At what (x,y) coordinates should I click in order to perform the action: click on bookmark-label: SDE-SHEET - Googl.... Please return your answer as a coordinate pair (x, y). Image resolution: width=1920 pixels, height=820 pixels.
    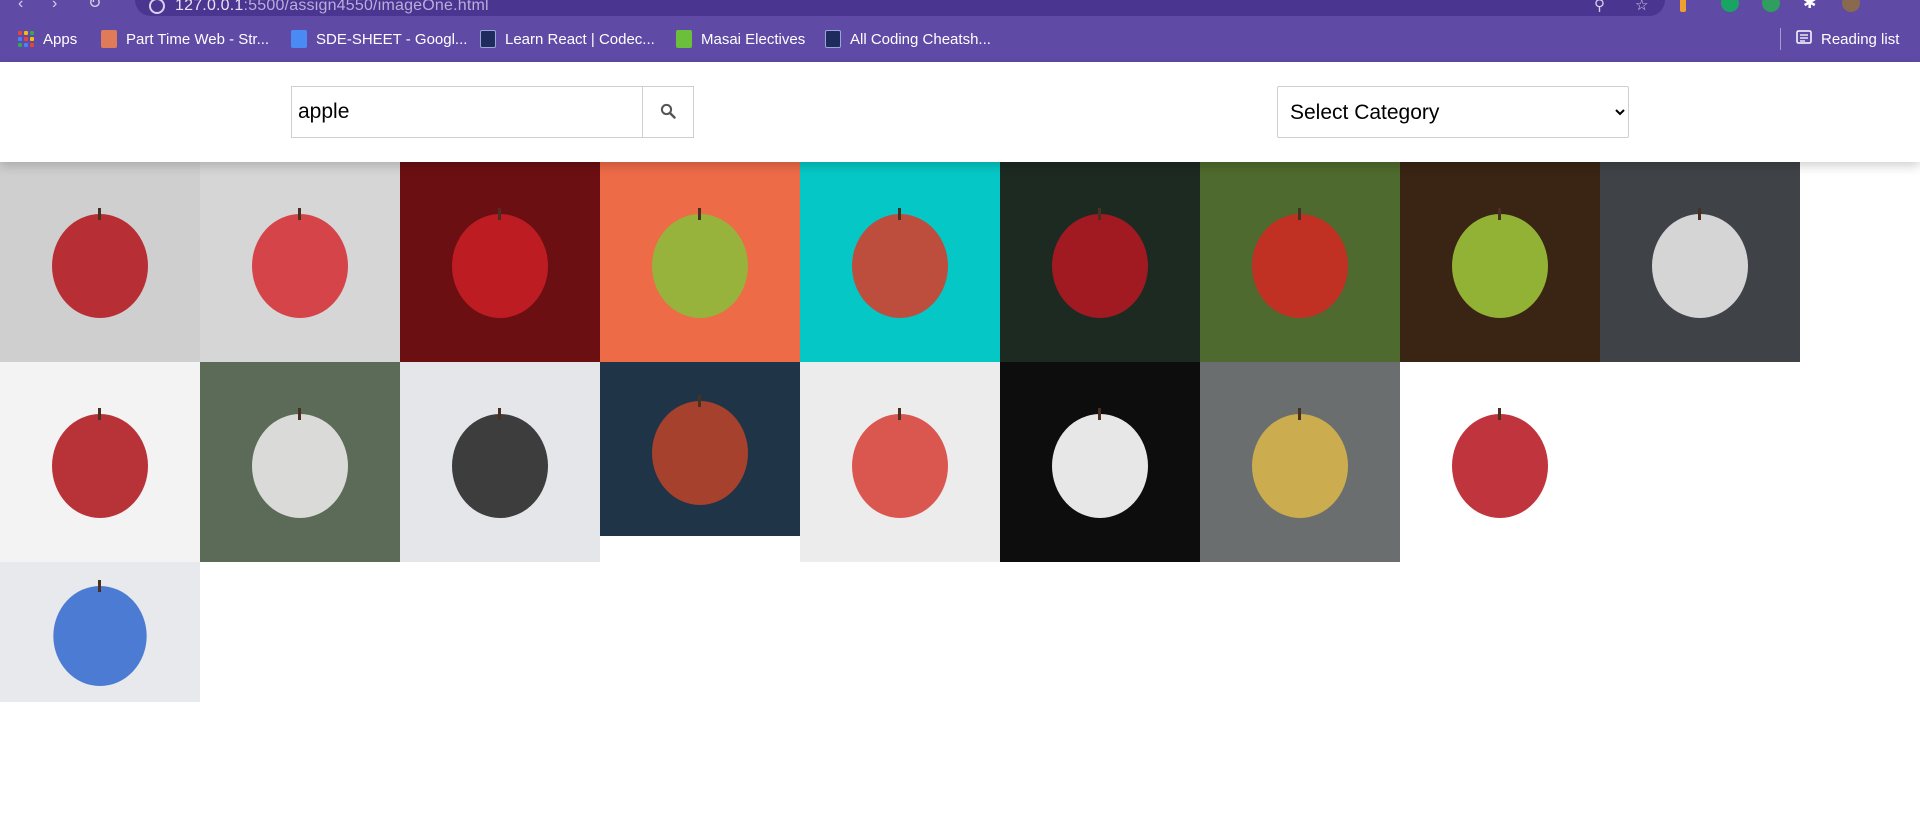
    Looking at the image, I should click on (392, 39).